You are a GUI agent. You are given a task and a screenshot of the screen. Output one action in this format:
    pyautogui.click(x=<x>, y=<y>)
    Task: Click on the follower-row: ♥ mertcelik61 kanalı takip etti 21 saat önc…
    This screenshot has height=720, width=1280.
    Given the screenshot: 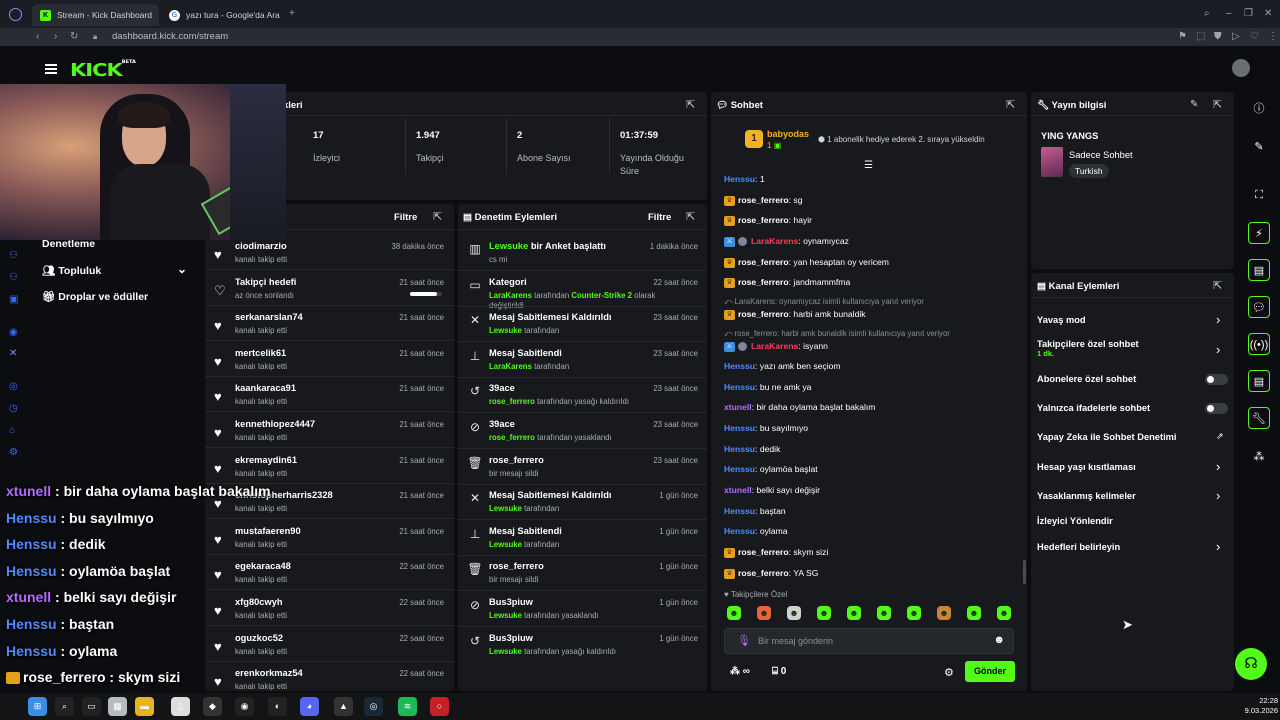 What is the action you would take?
    pyautogui.click(x=329, y=365)
    